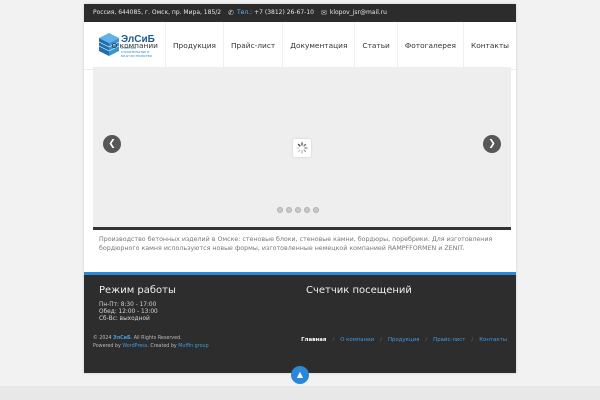 Image resolution: width=600 pixels, height=400 pixels. What do you see at coordinates (128, 305) in the screenshot?
I see `hours-weekdays: Пн-Пт: 8:30 - 17:00` at bounding box center [128, 305].